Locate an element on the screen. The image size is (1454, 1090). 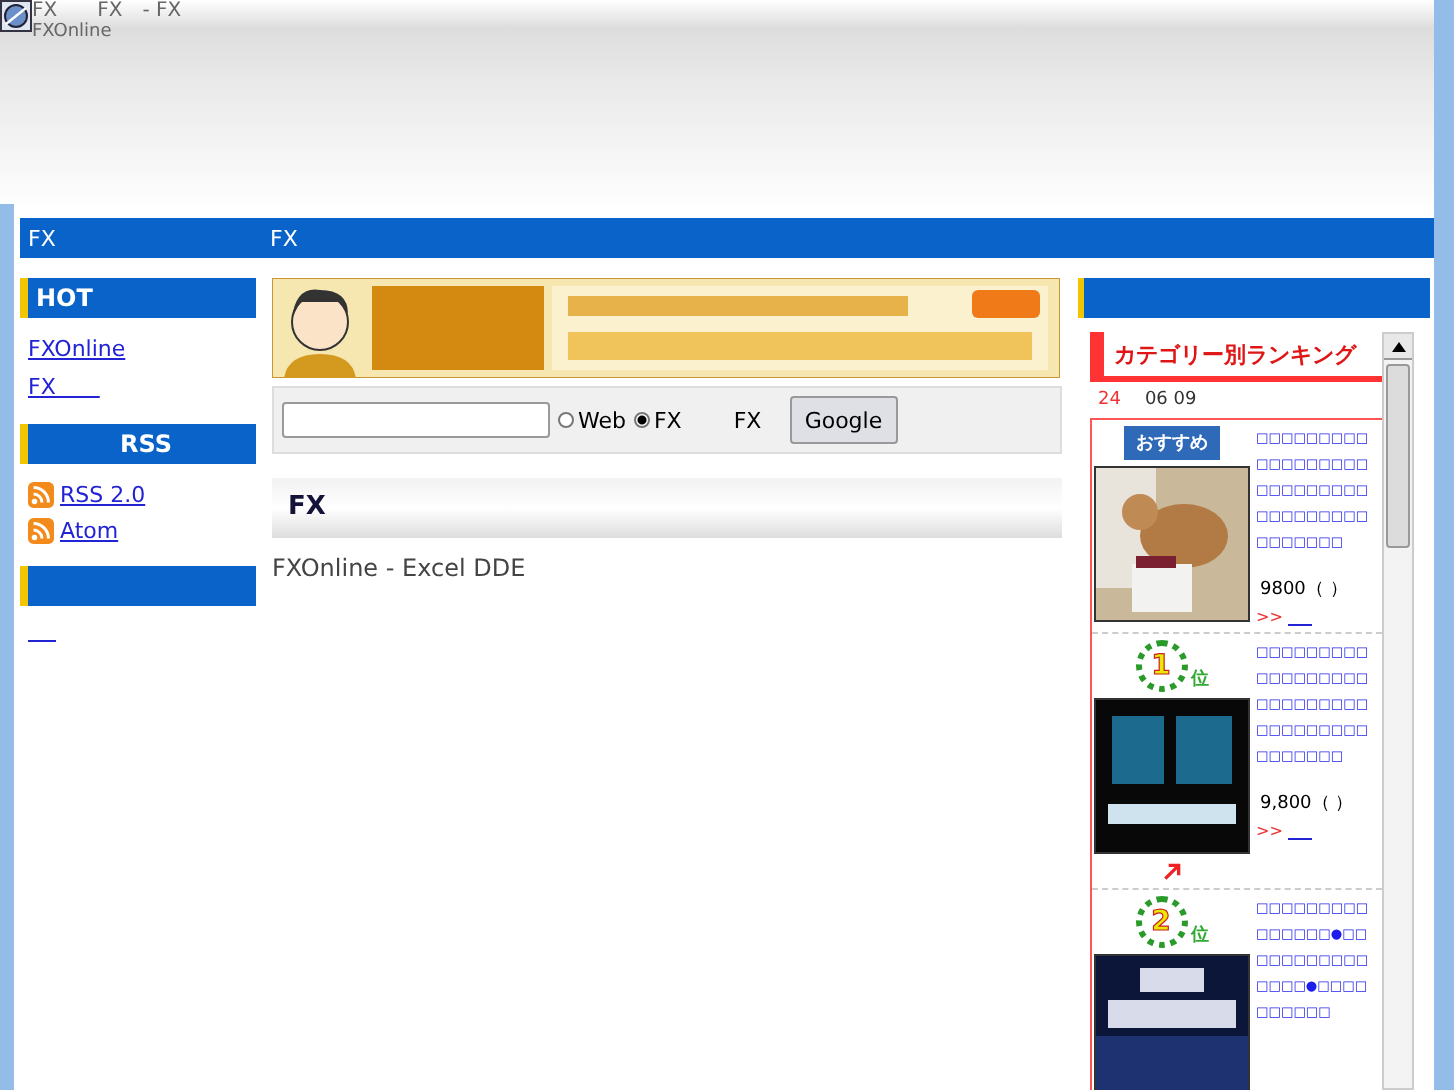
section-text: FXOnline - Excel DDE is located at coordinates (400, 568).